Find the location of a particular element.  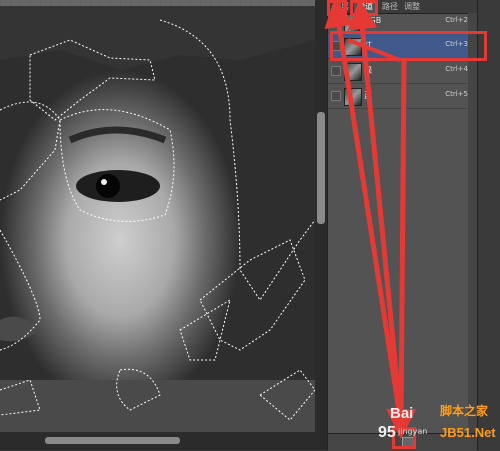

eye-highlight is located at coordinates (104, 182).